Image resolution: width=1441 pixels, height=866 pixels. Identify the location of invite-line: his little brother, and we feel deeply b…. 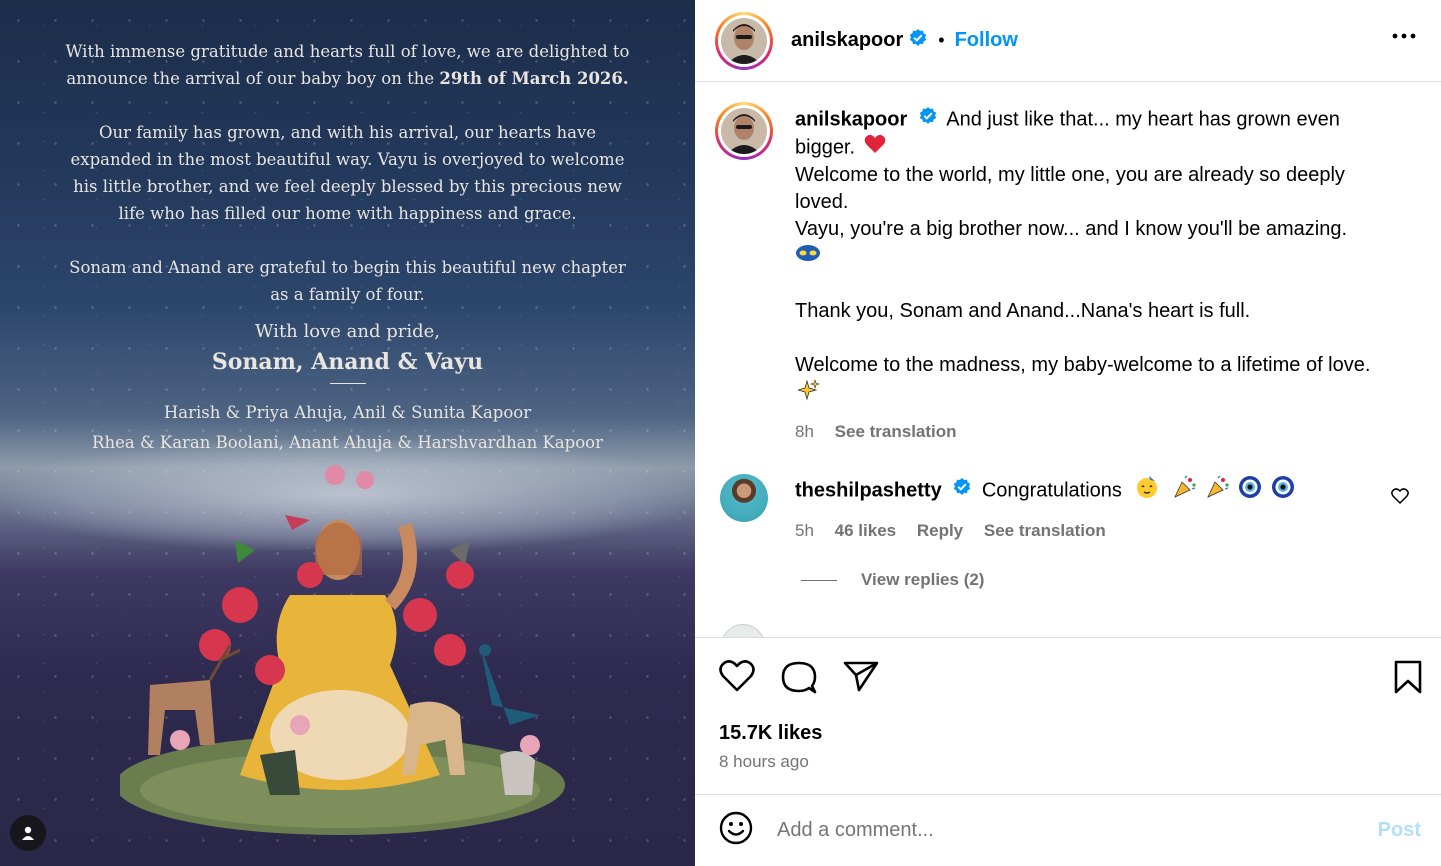
(347, 186).